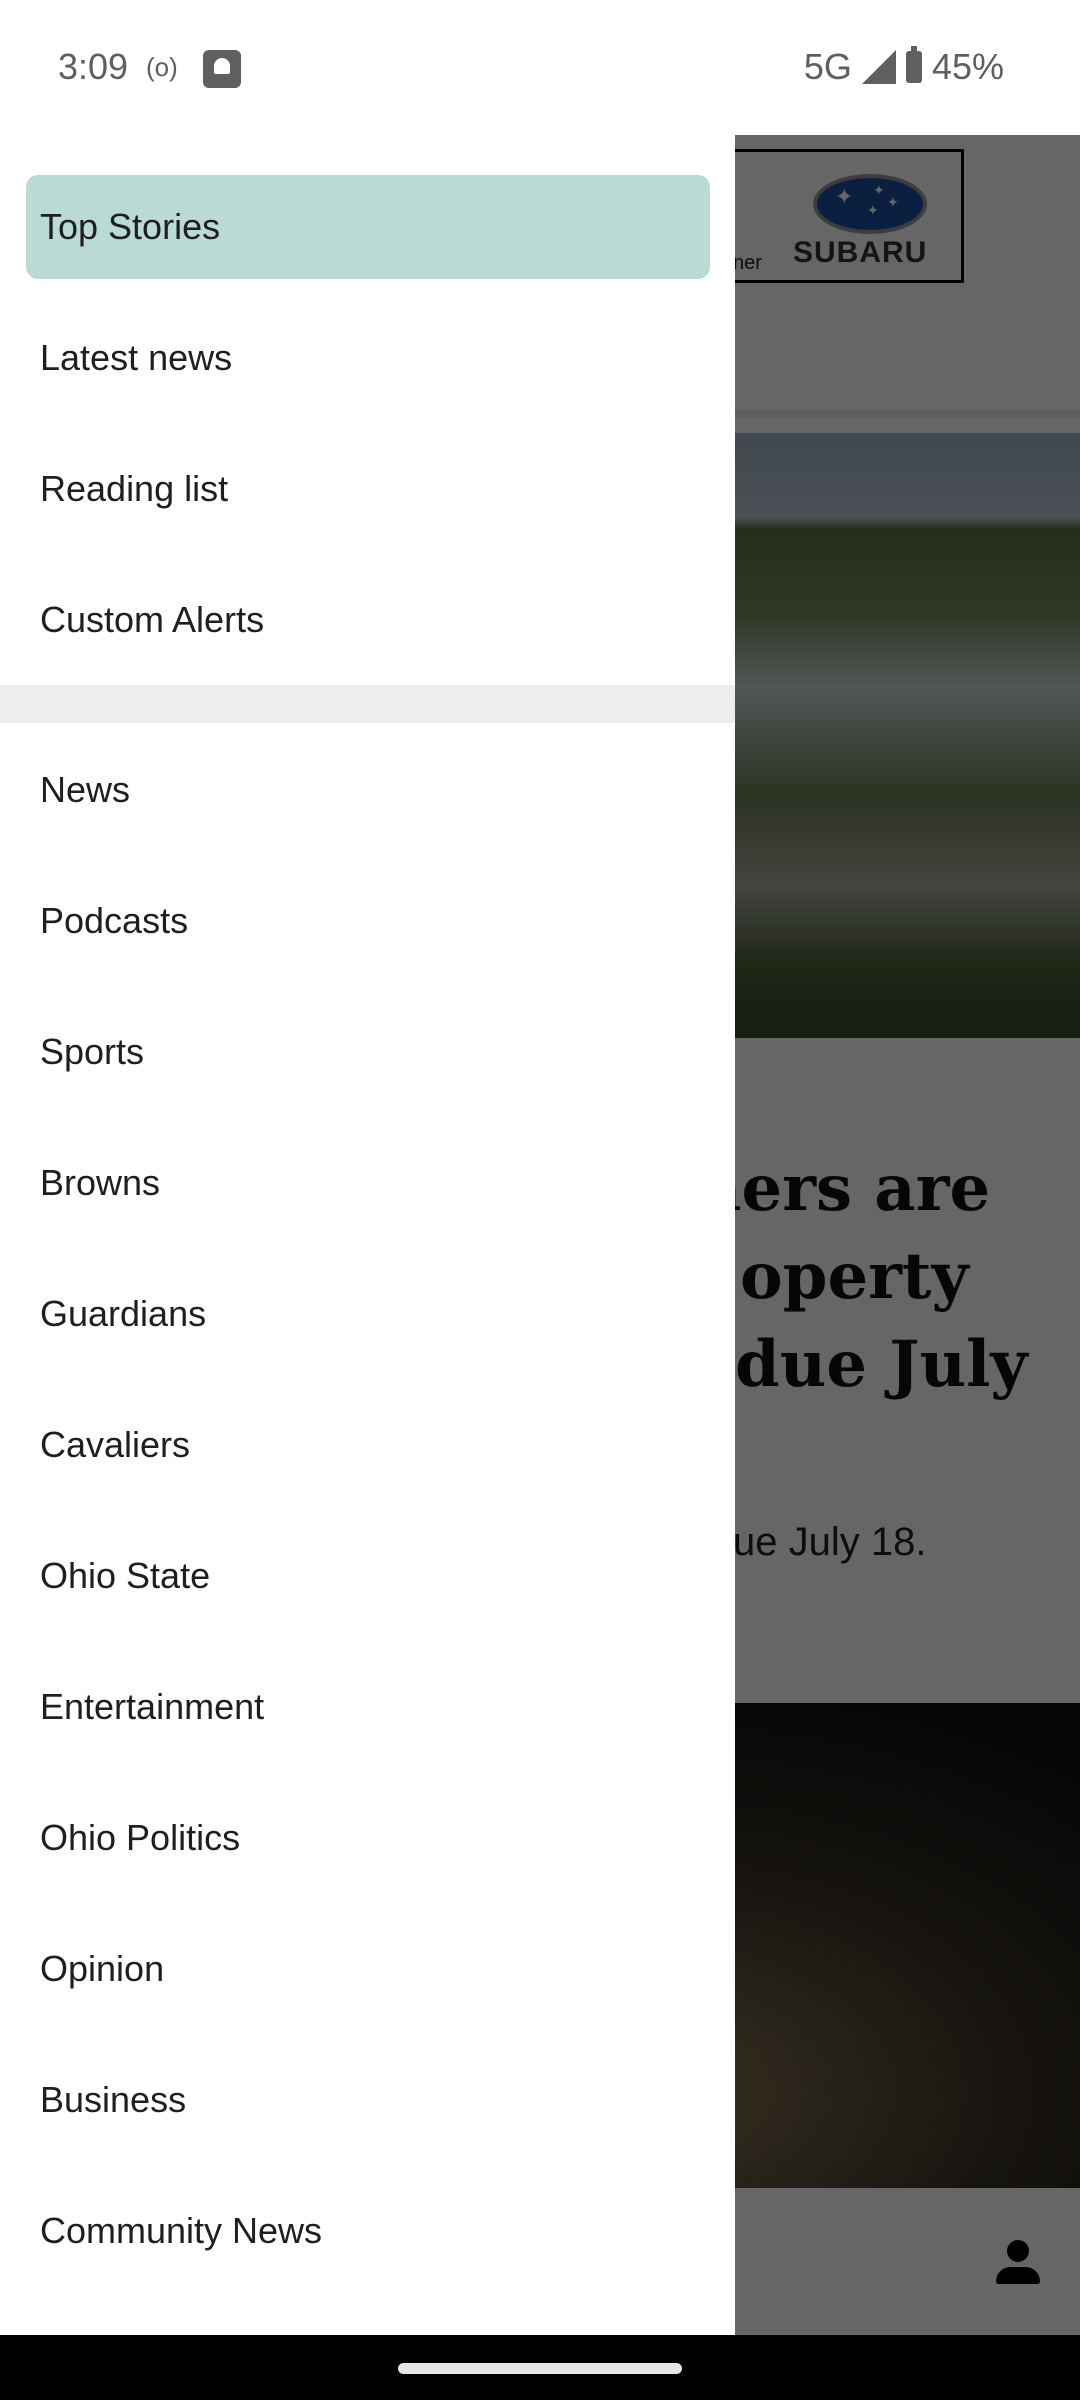 This screenshot has width=1080, height=2400. I want to click on battery-percent: 45%, so click(967, 66).